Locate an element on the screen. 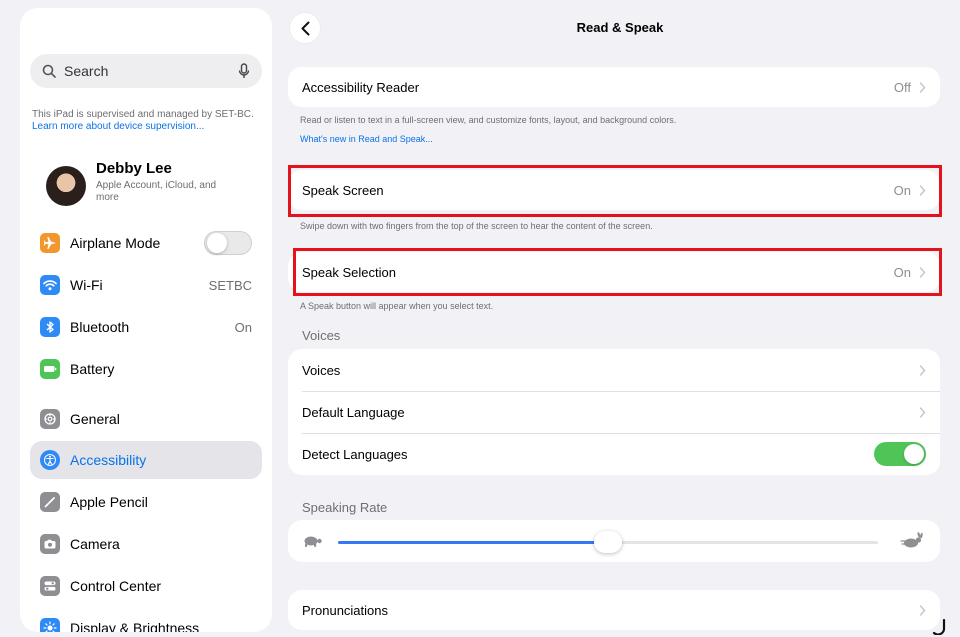 The image size is (960, 637). sidebar-item-camera: Camera is located at coordinates (146, 544).